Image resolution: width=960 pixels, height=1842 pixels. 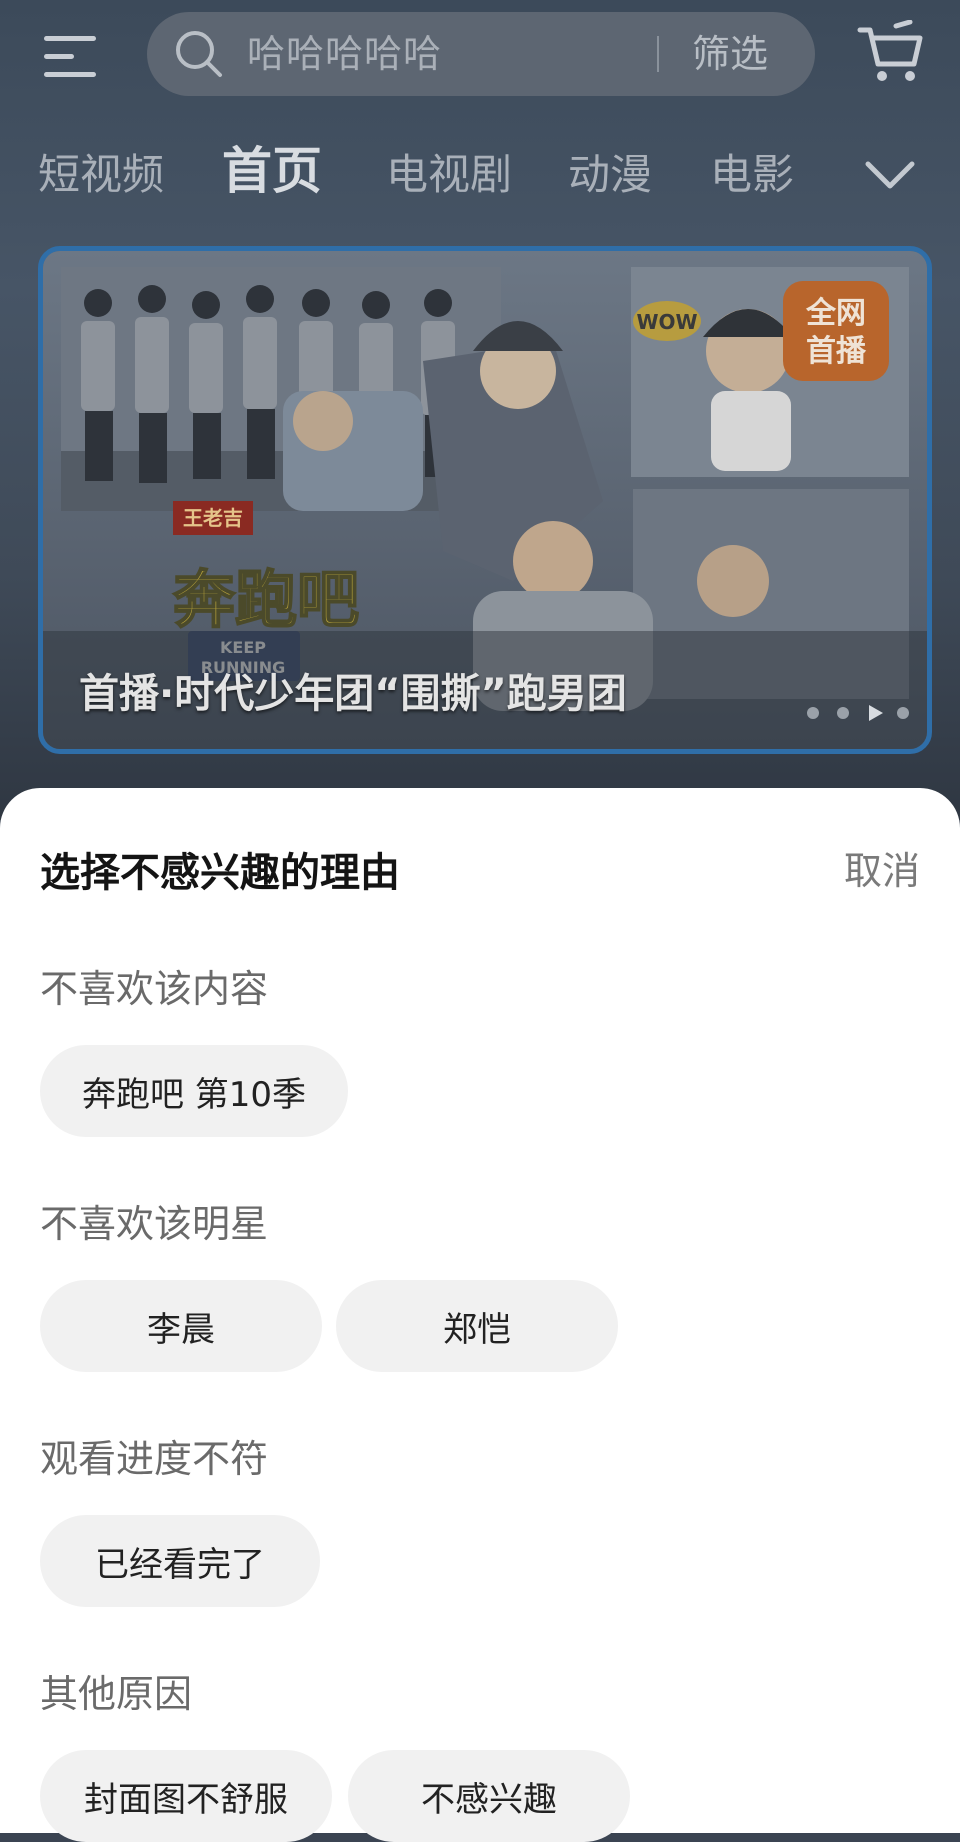 I want to click on tab-home: 首页, so click(x=272, y=171).